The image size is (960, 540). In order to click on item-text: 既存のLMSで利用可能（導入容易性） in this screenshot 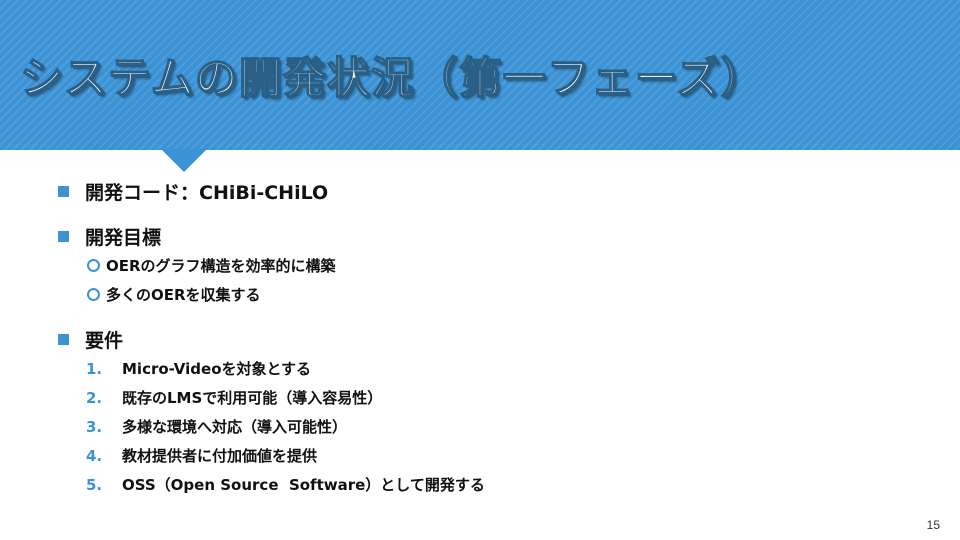, I will do `click(252, 398)`.